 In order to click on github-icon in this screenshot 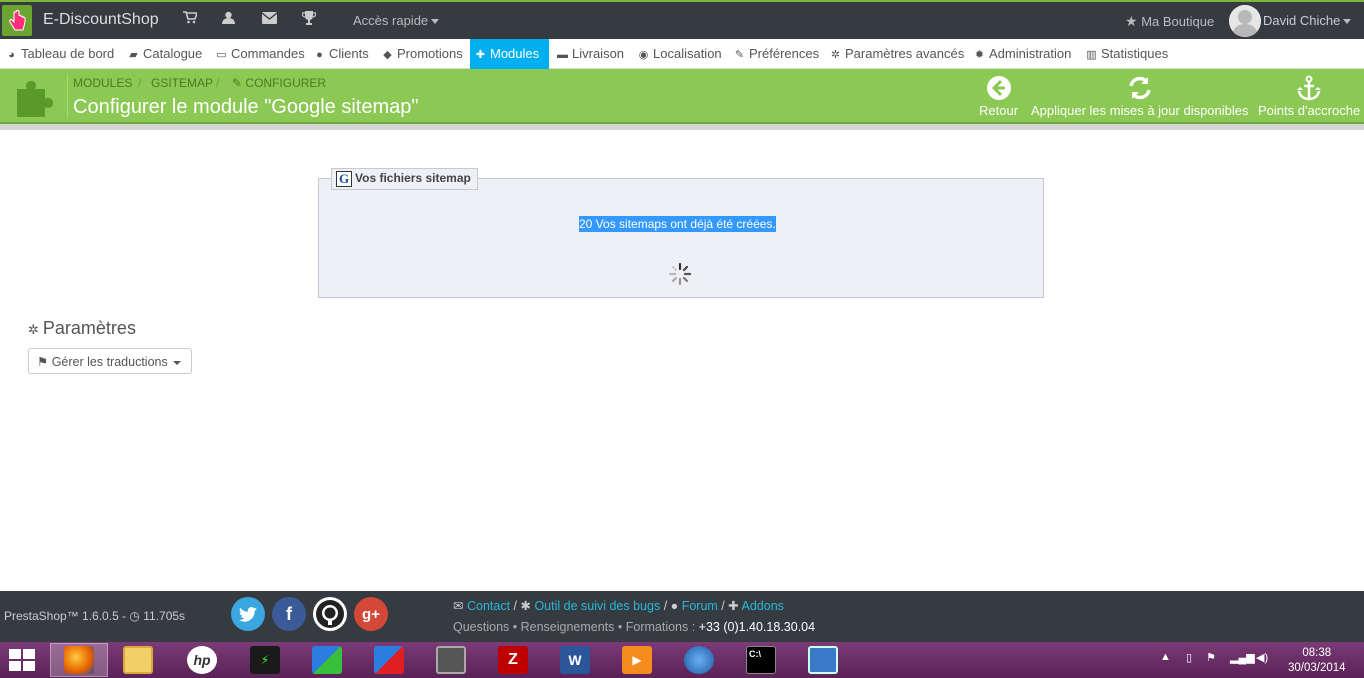, I will do `click(330, 614)`.